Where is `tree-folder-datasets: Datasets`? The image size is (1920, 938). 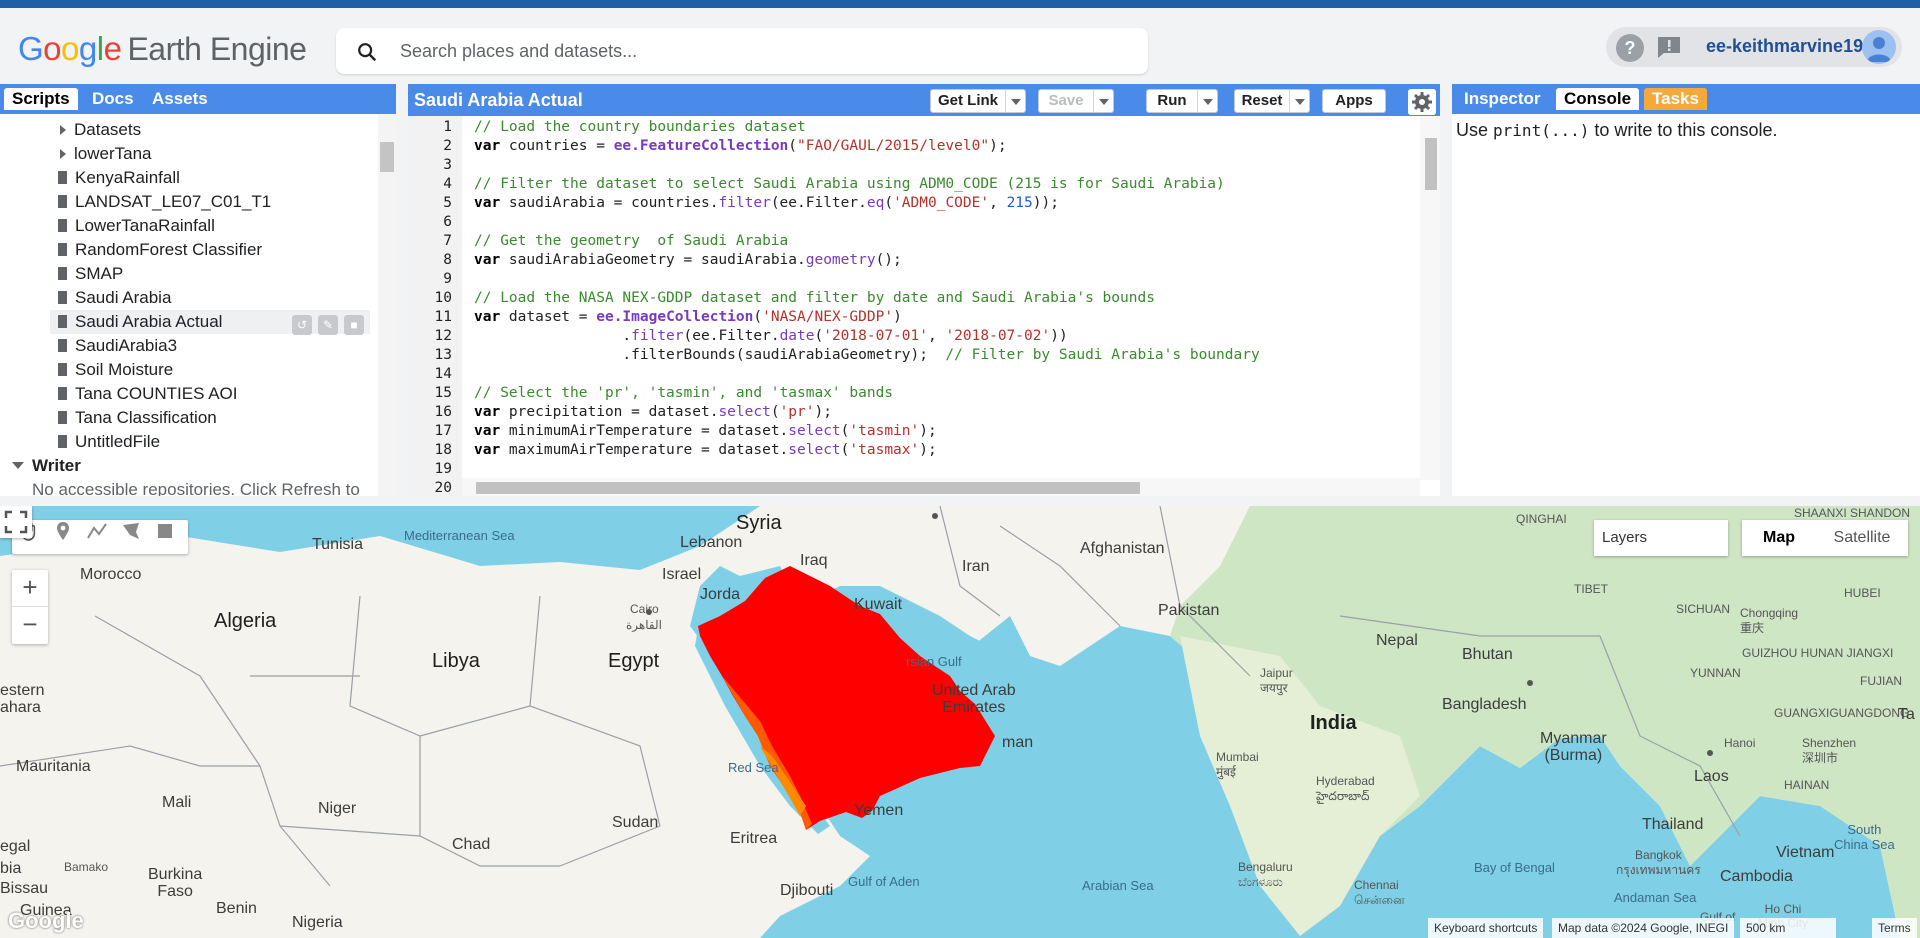
tree-folder-datasets: Datasets is located at coordinates (100, 130).